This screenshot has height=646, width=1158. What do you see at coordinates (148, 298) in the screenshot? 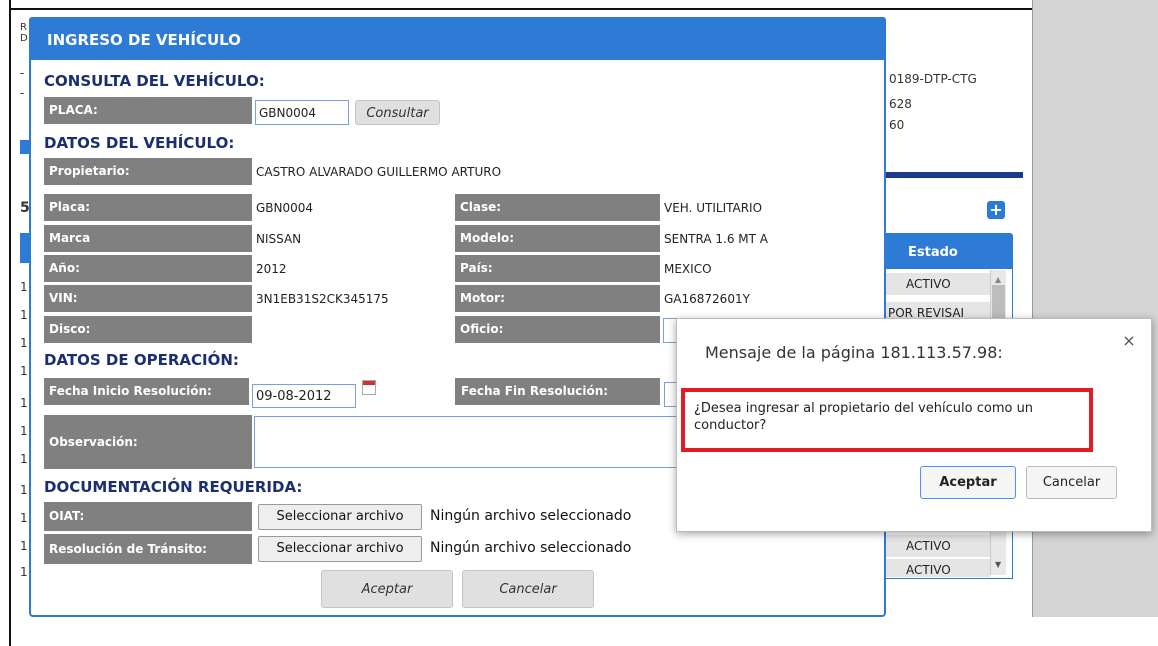
I see `vin-label: VIN:` at bounding box center [148, 298].